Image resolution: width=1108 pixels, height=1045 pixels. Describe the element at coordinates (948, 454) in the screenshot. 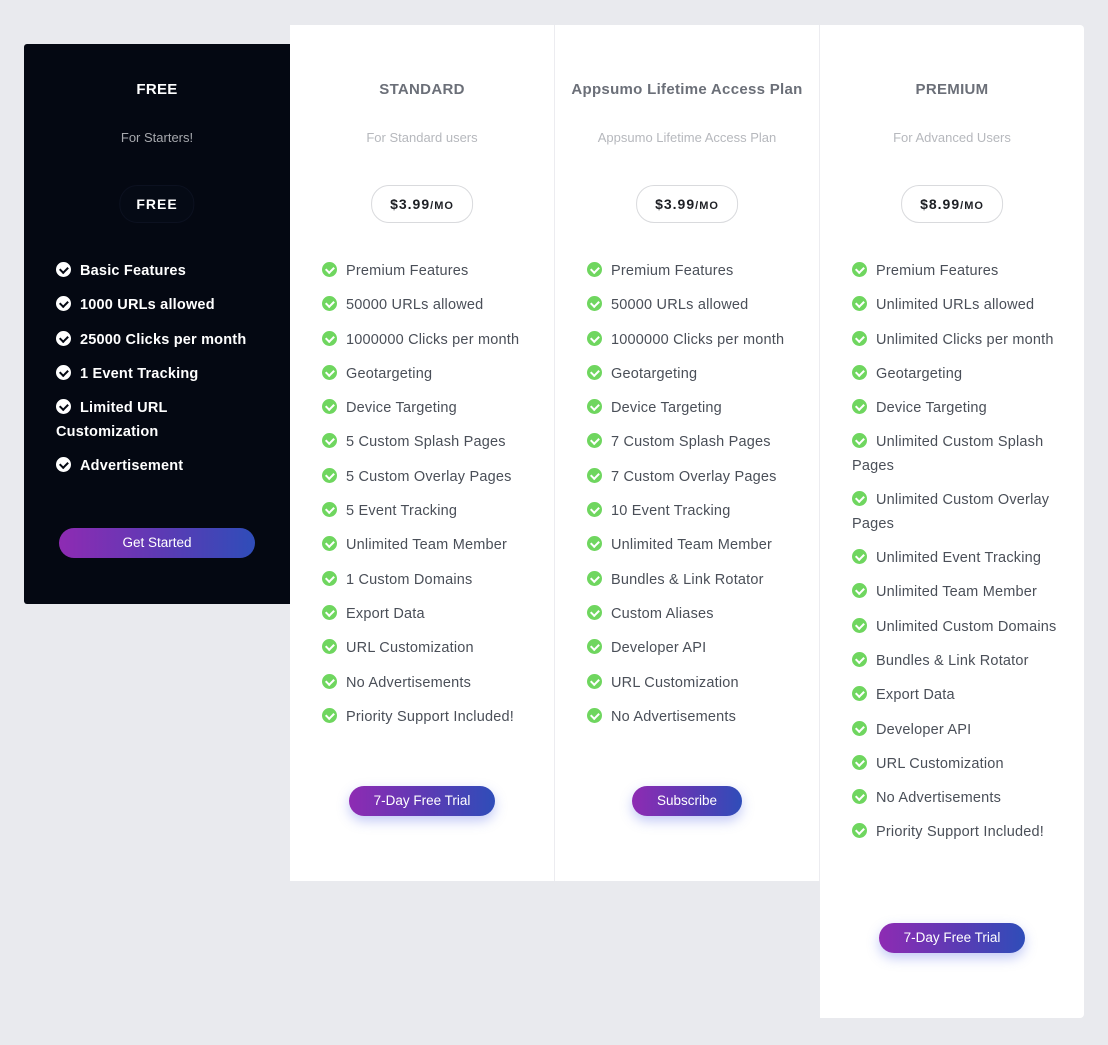

I see `feature-text: Unlimited Custom Splash Pages` at that location.